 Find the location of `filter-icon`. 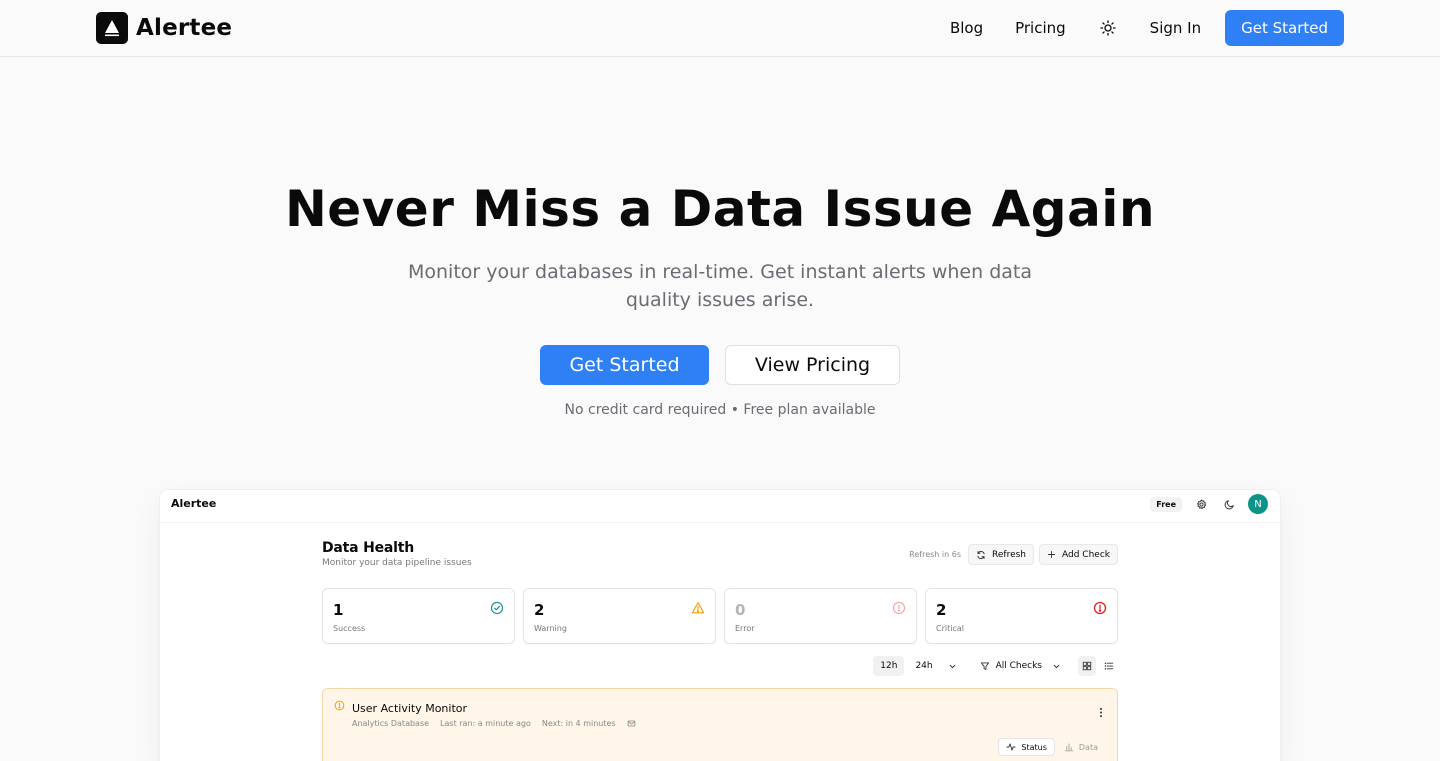

filter-icon is located at coordinates (984, 666).